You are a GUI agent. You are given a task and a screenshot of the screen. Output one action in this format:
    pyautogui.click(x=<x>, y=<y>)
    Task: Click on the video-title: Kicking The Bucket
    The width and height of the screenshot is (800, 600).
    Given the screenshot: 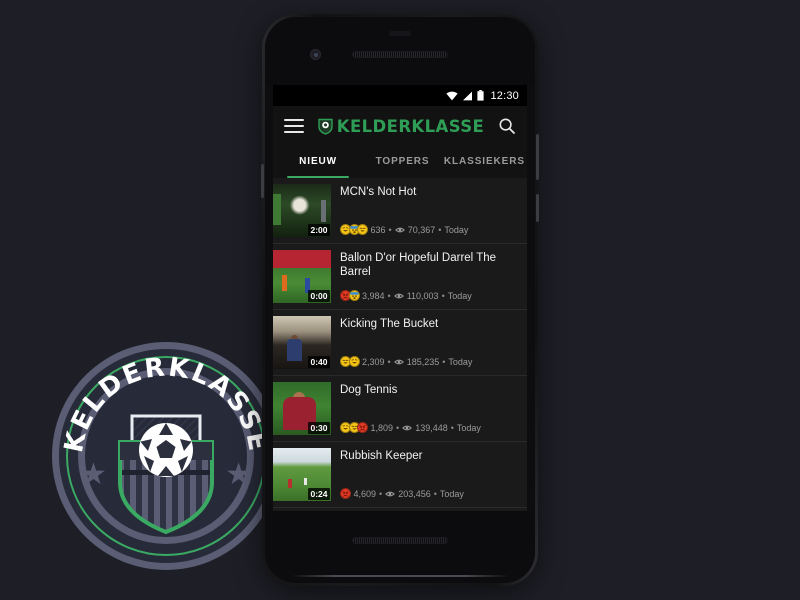 What is the action you would take?
    pyautogui.click(x=389, y=324)
    